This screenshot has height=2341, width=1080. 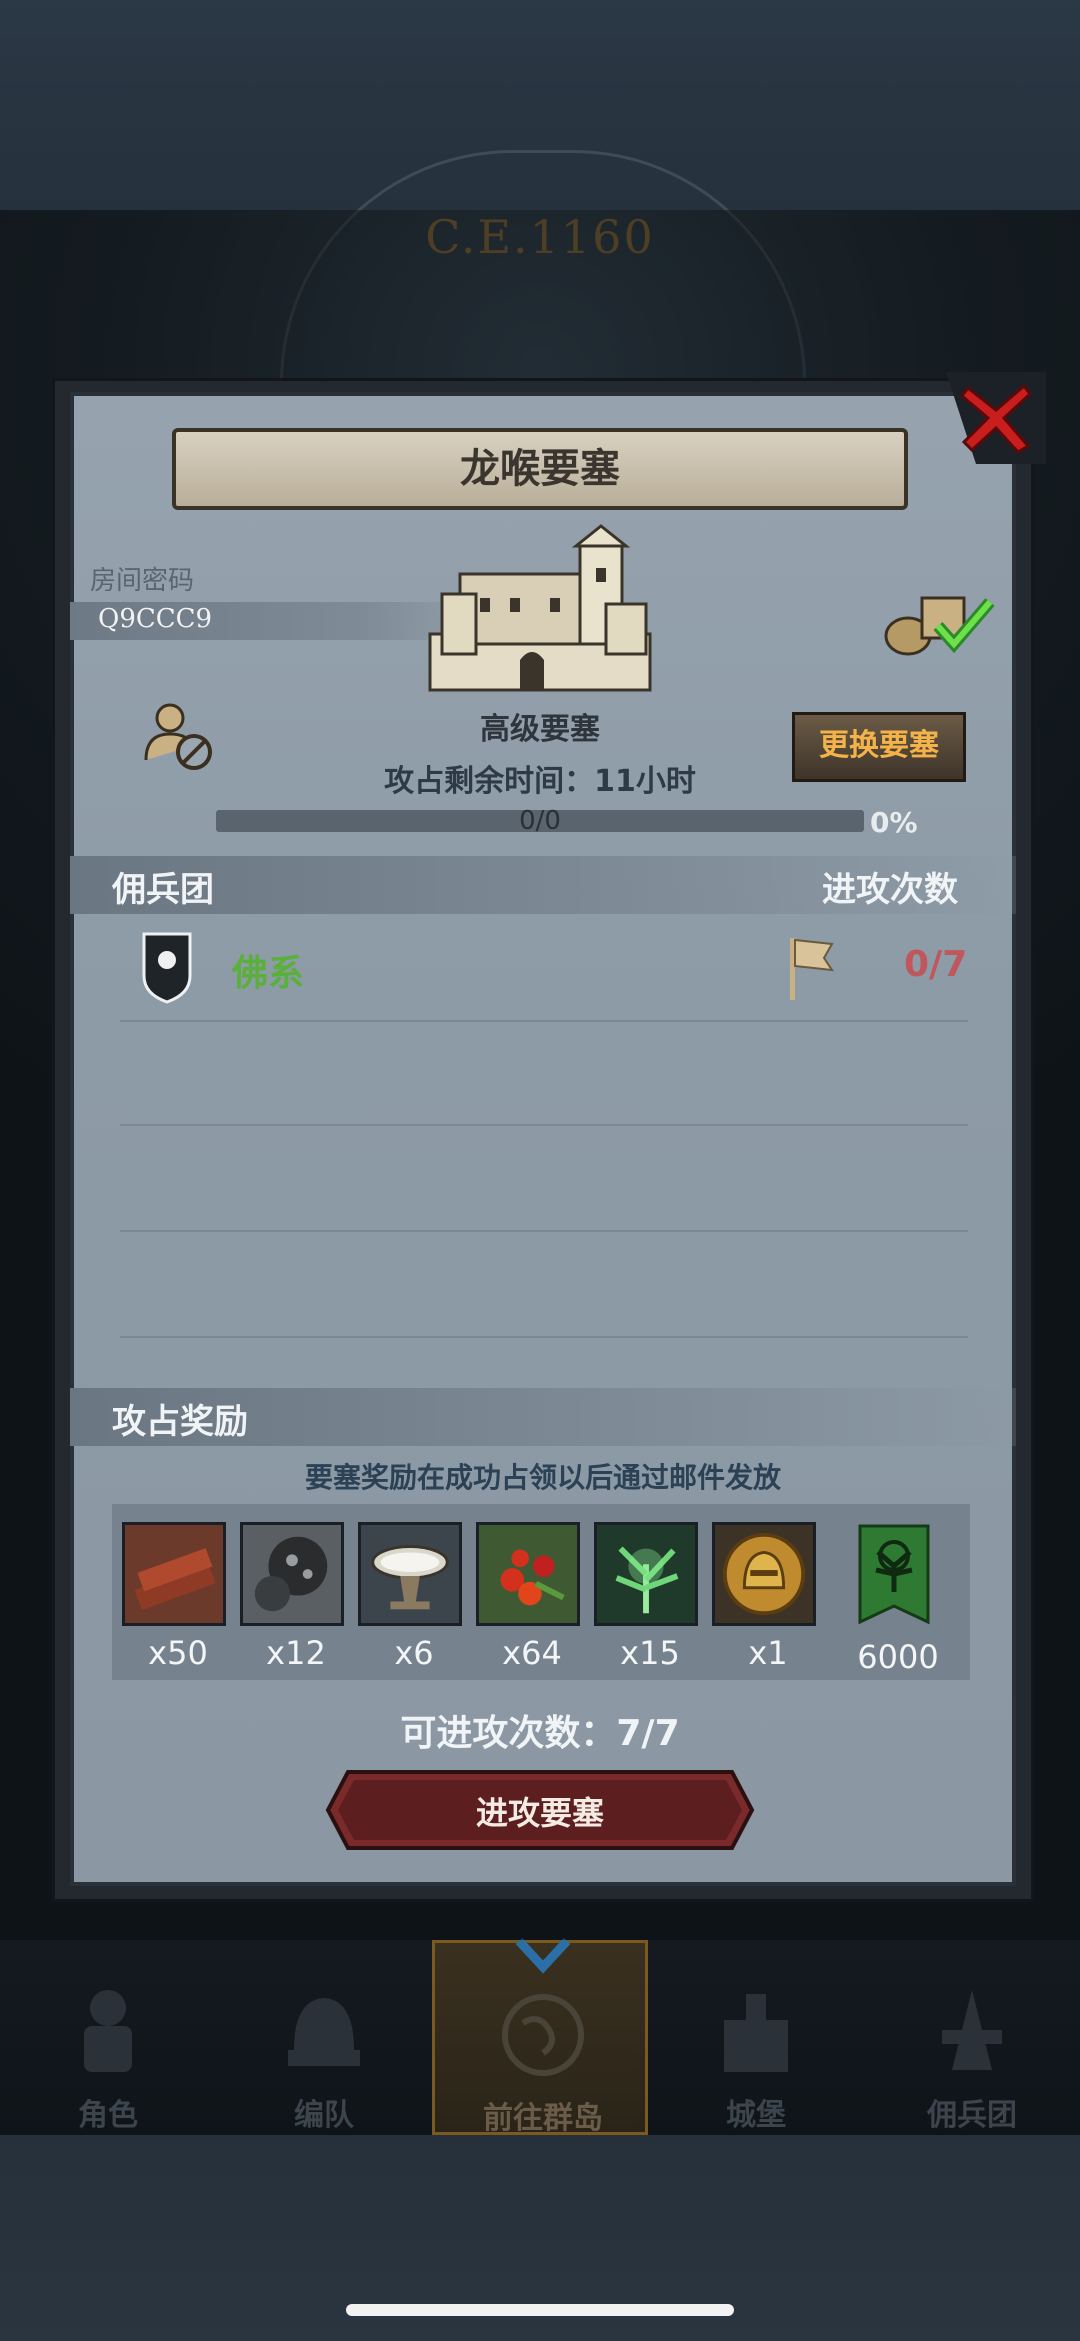 What do you see at coordinates (647, 1580) in the screenshot?
I see `herb-icon` at bounding box center [647, 1580].